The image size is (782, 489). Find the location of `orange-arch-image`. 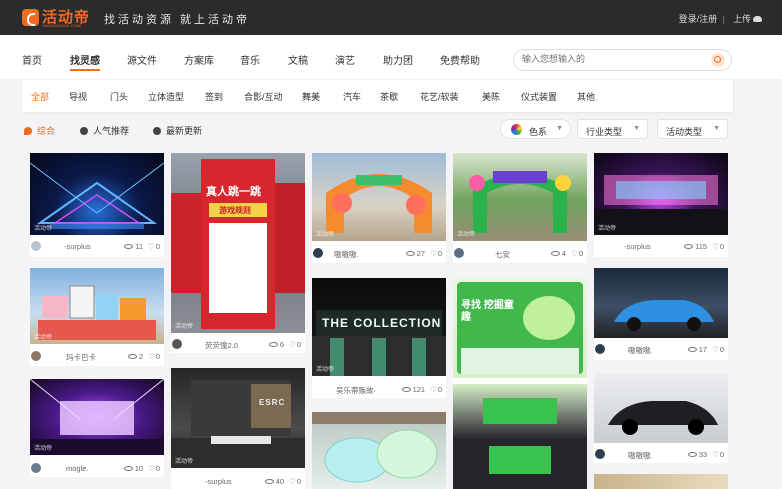

orange-arch-image is located at coordinates (379, 203).